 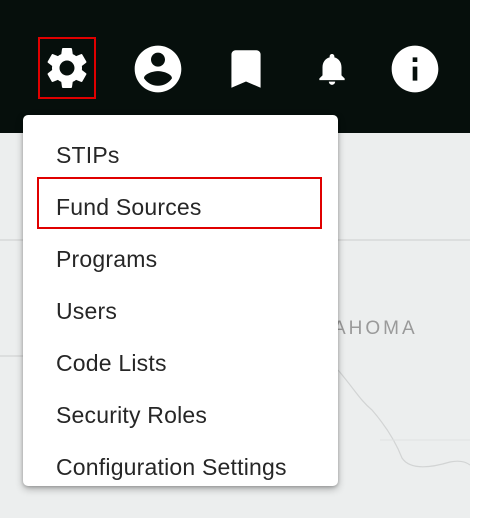 What do you see at coordinates (375, 328) in the screenshot?
I see `map-state-label: AHOMA` at bounding box center [375, 328].